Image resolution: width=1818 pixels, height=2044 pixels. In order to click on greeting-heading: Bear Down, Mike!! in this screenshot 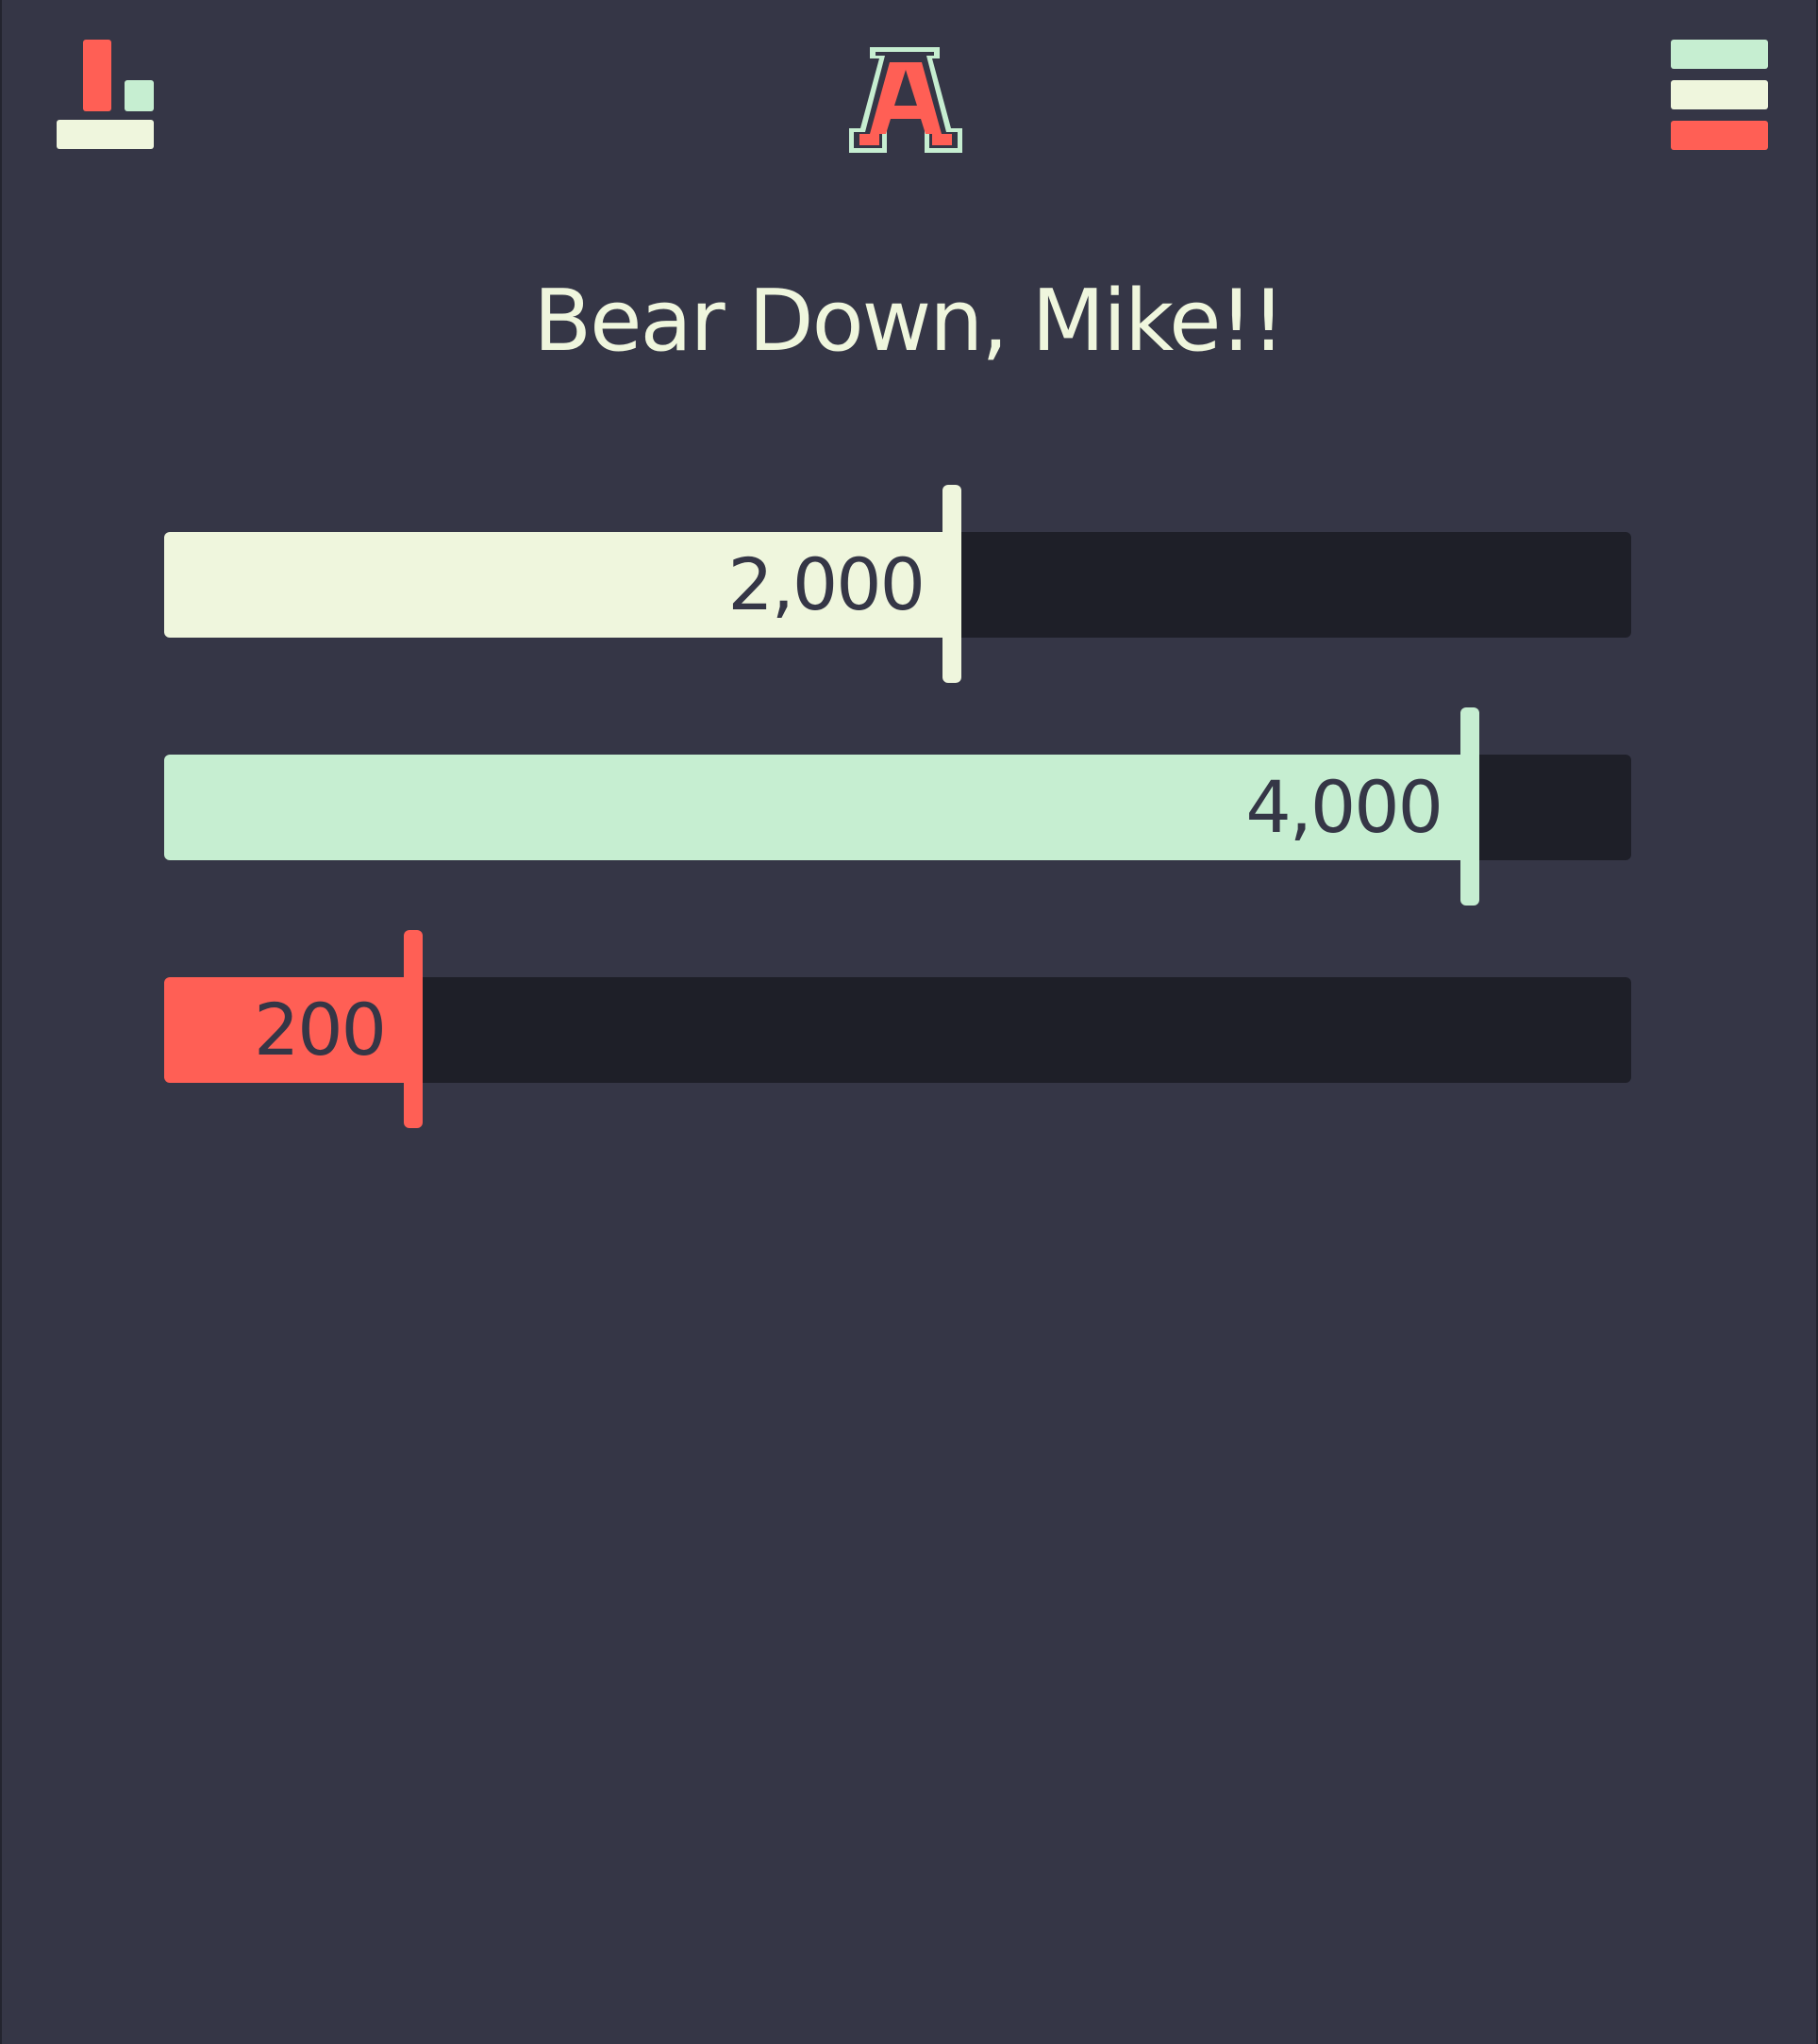, I will do `click(909, 321)`.